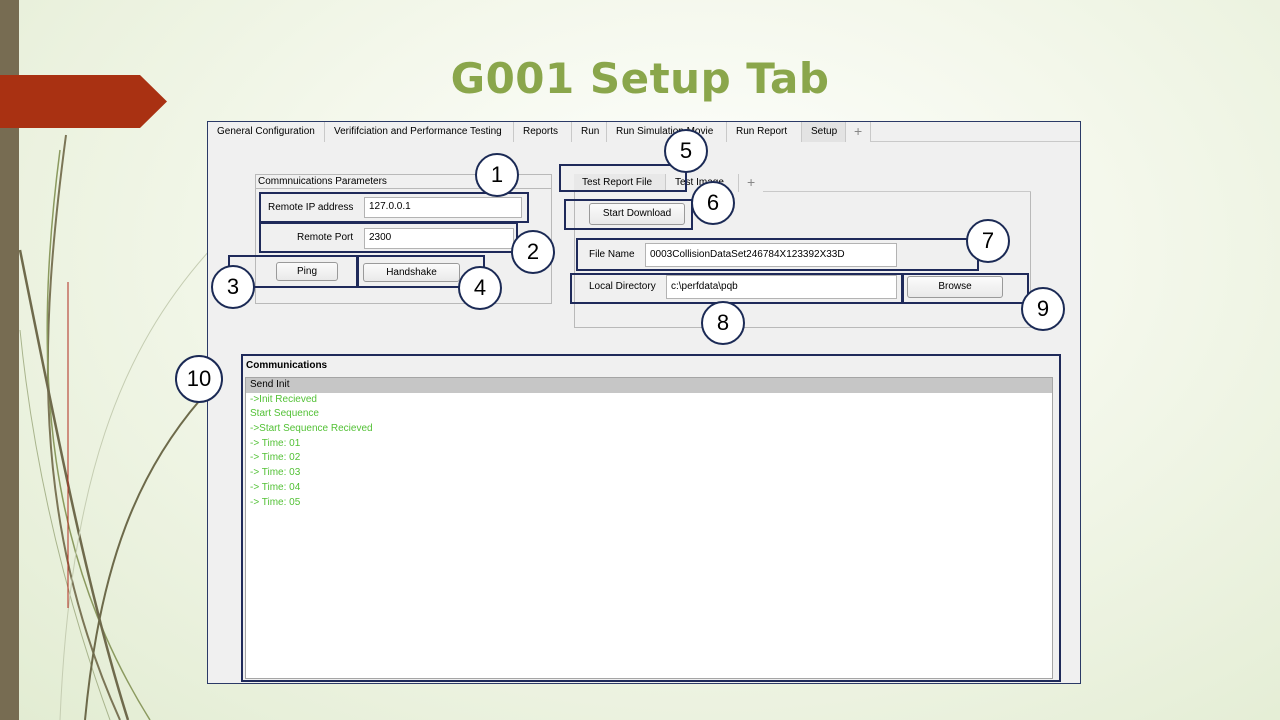  What do you see at coordinates (275, 502) in the screenshot?
I see `log-row: -> Time: 05` at bounding box center [275, 502].